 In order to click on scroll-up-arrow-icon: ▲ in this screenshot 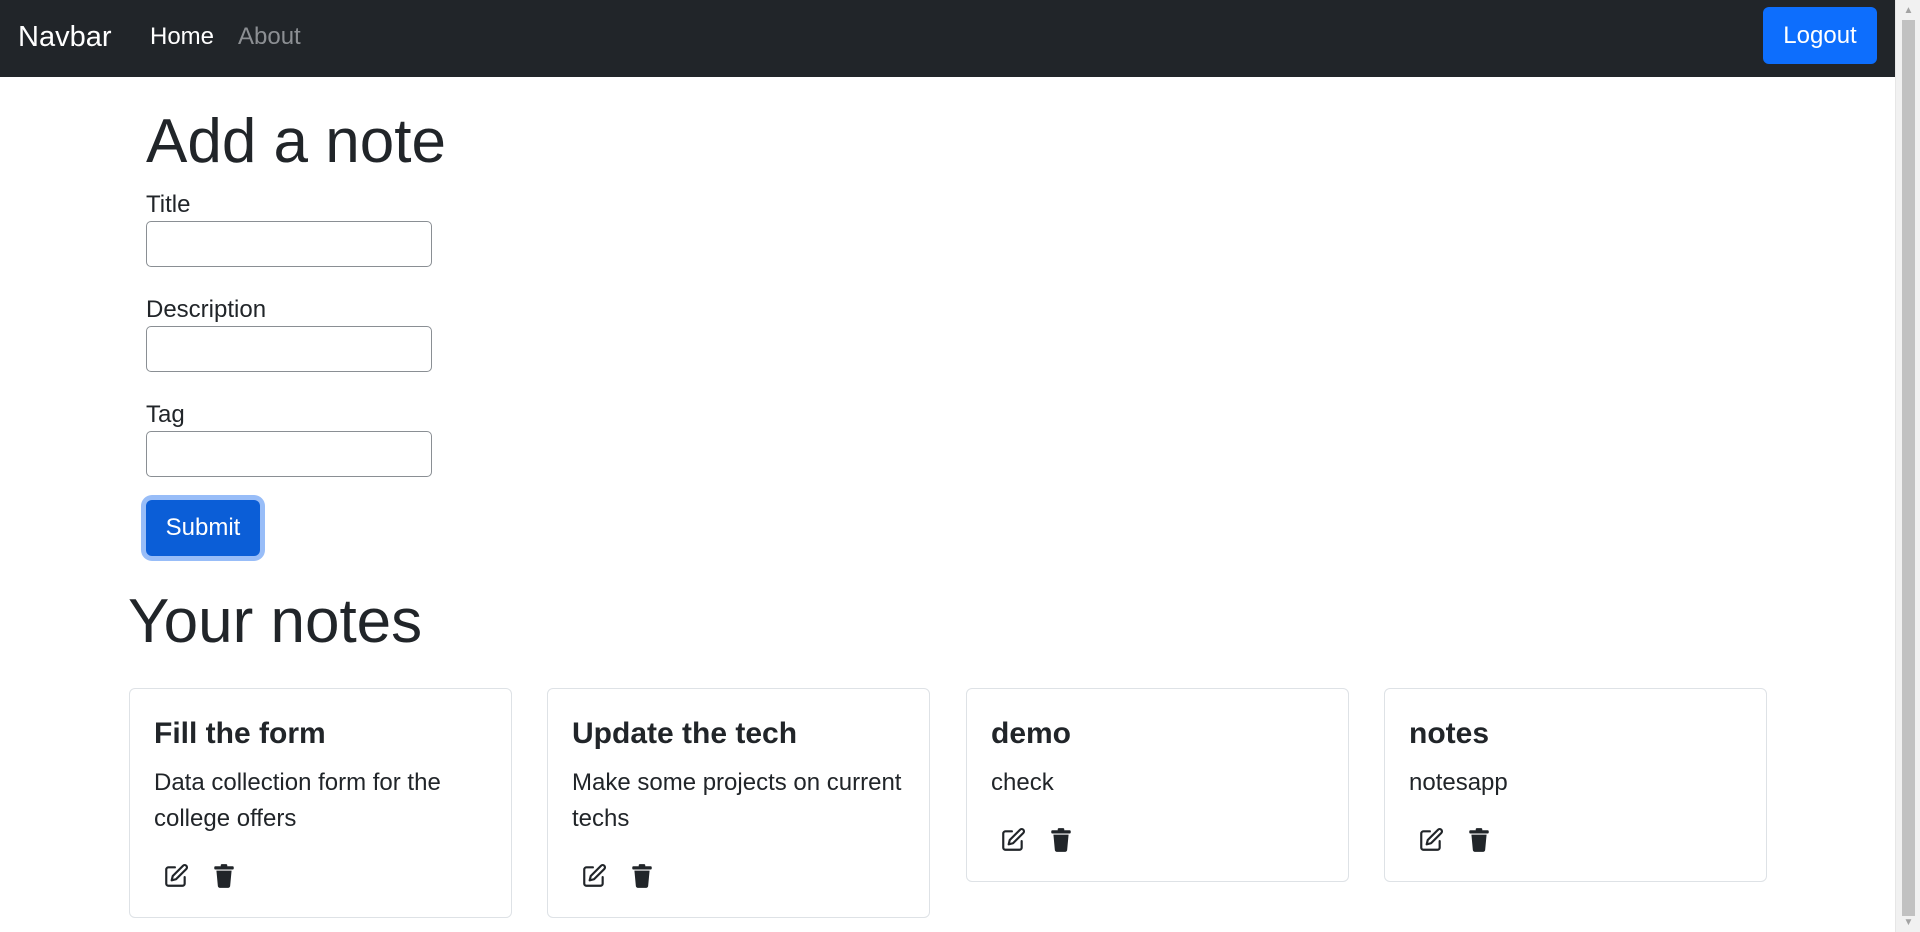, I will do `click(1908, 10)`.